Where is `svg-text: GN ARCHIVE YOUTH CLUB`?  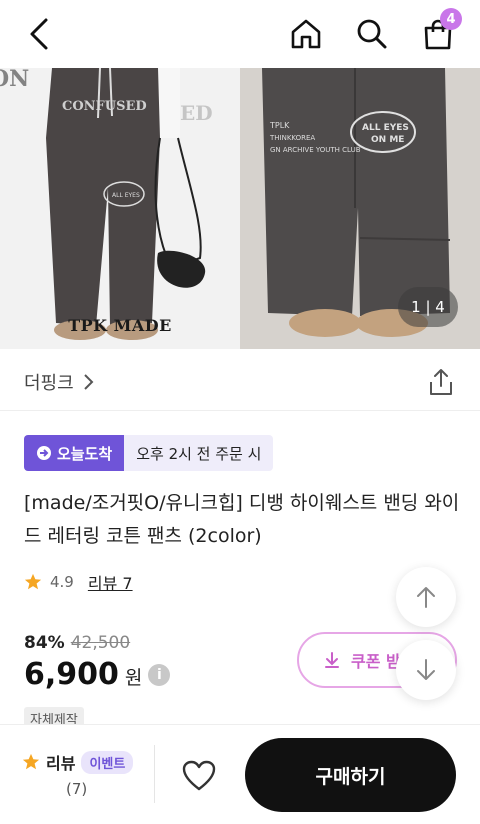
svg-text: GN ARCHIVE YOUTH CLUB is located at coordinates (315, 150).